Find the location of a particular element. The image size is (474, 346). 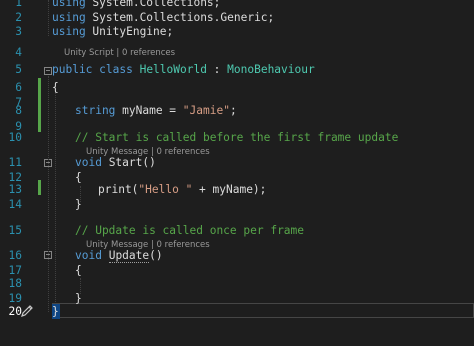

line-number: 3 is located at coordinates (18, 31).